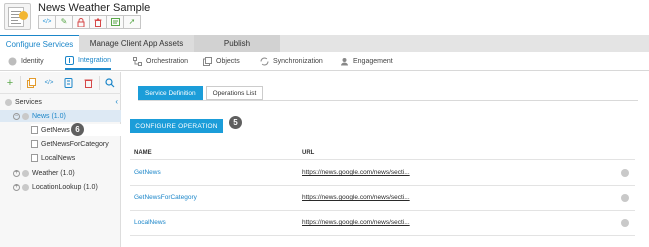 The image size is (649, 247). I want to click on identity-icon, so click(12, 61).